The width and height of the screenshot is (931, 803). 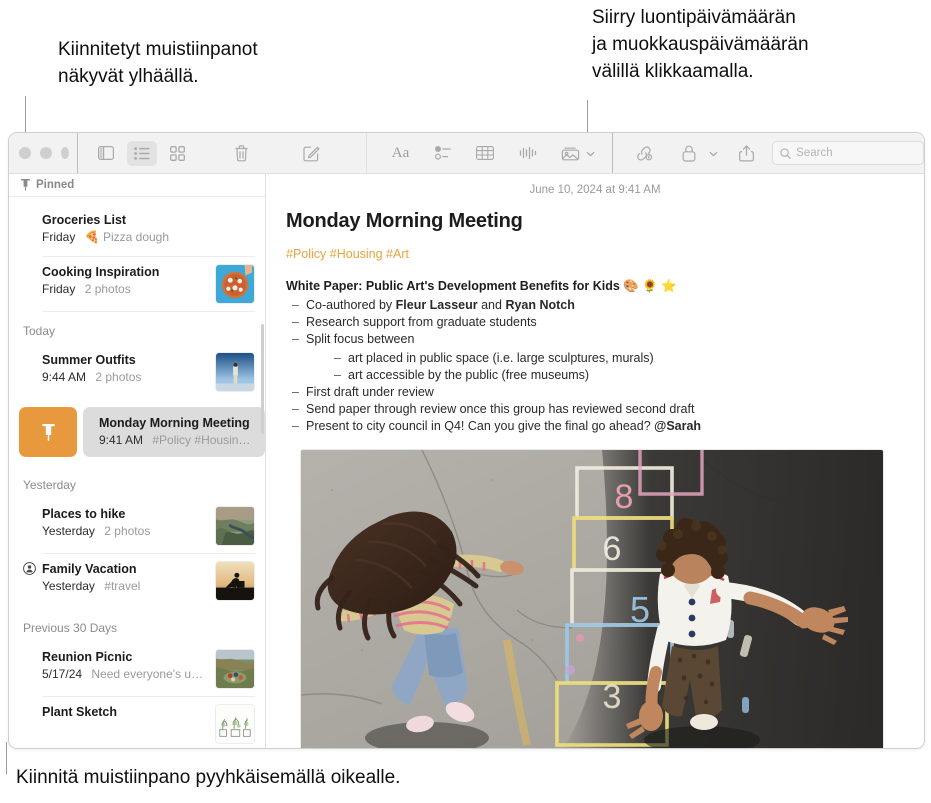 What do you see at coordinates (87, 657) in the screenshot?
I see `note-title: Reunion Picnic` at bounding box center [87, 657].